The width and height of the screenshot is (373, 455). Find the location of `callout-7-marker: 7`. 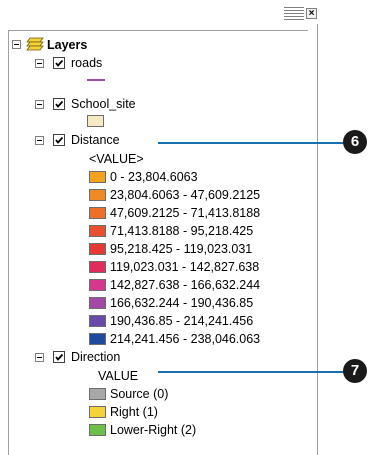

callout-7-marker: 7 is located at coordinates (355, 371).